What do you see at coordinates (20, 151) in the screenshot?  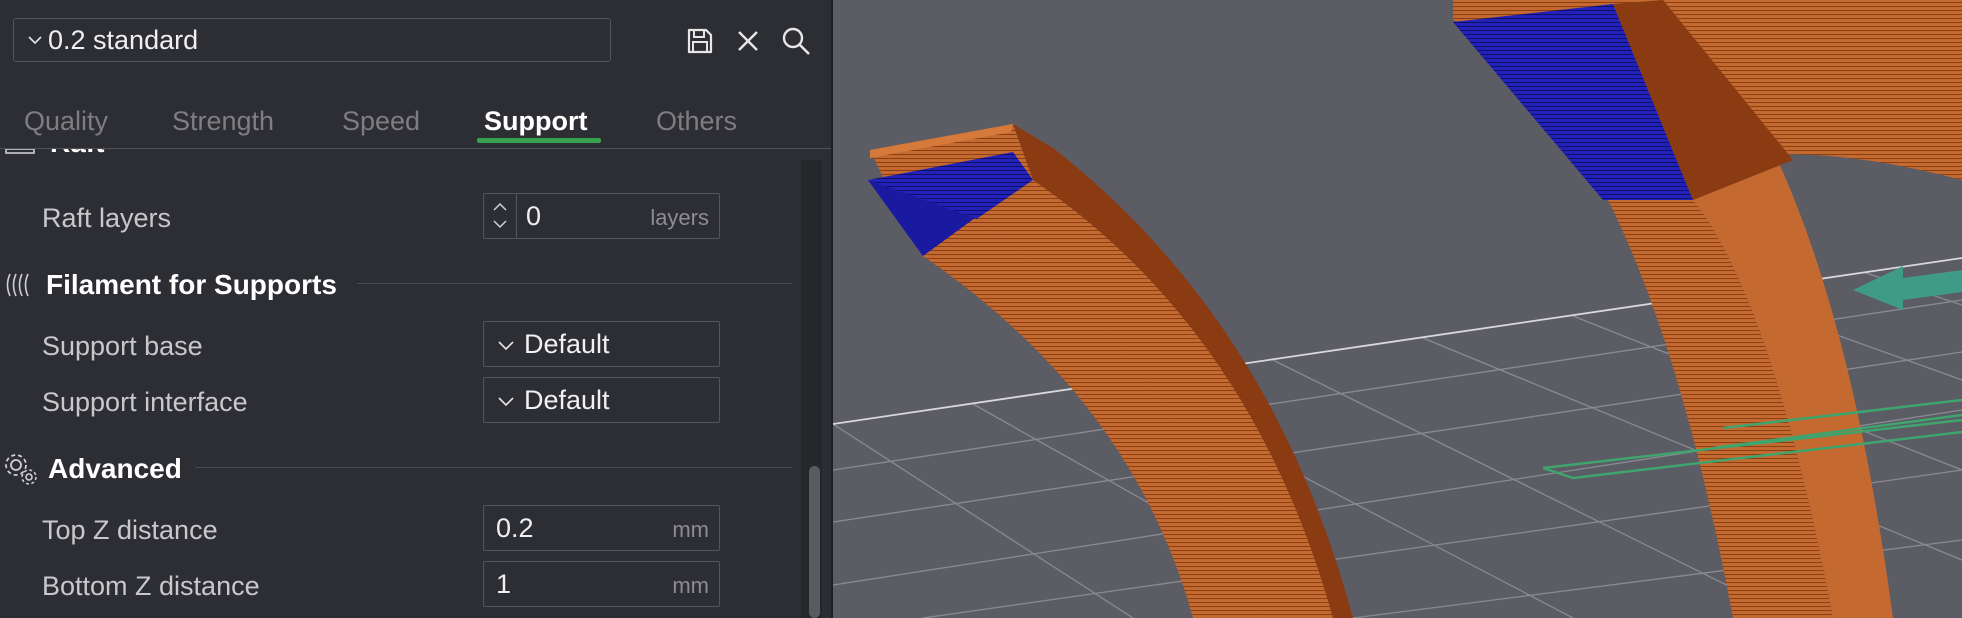 I see `raft-icon` at bounding box center [20, 151].